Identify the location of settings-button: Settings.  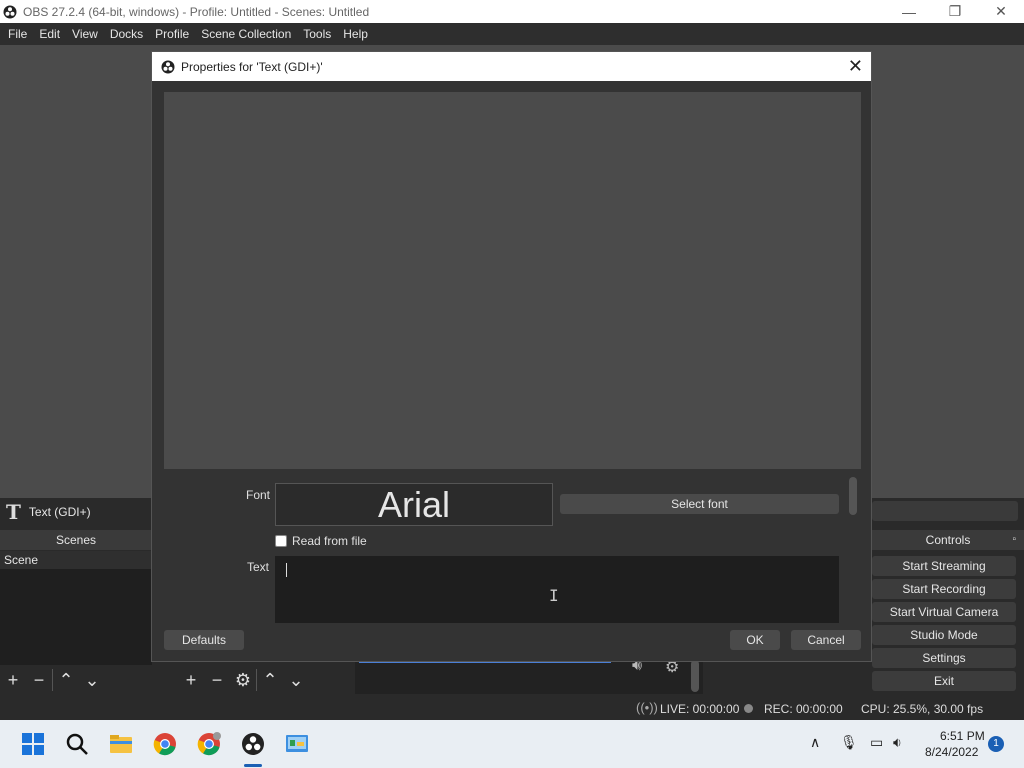
(944, 658).